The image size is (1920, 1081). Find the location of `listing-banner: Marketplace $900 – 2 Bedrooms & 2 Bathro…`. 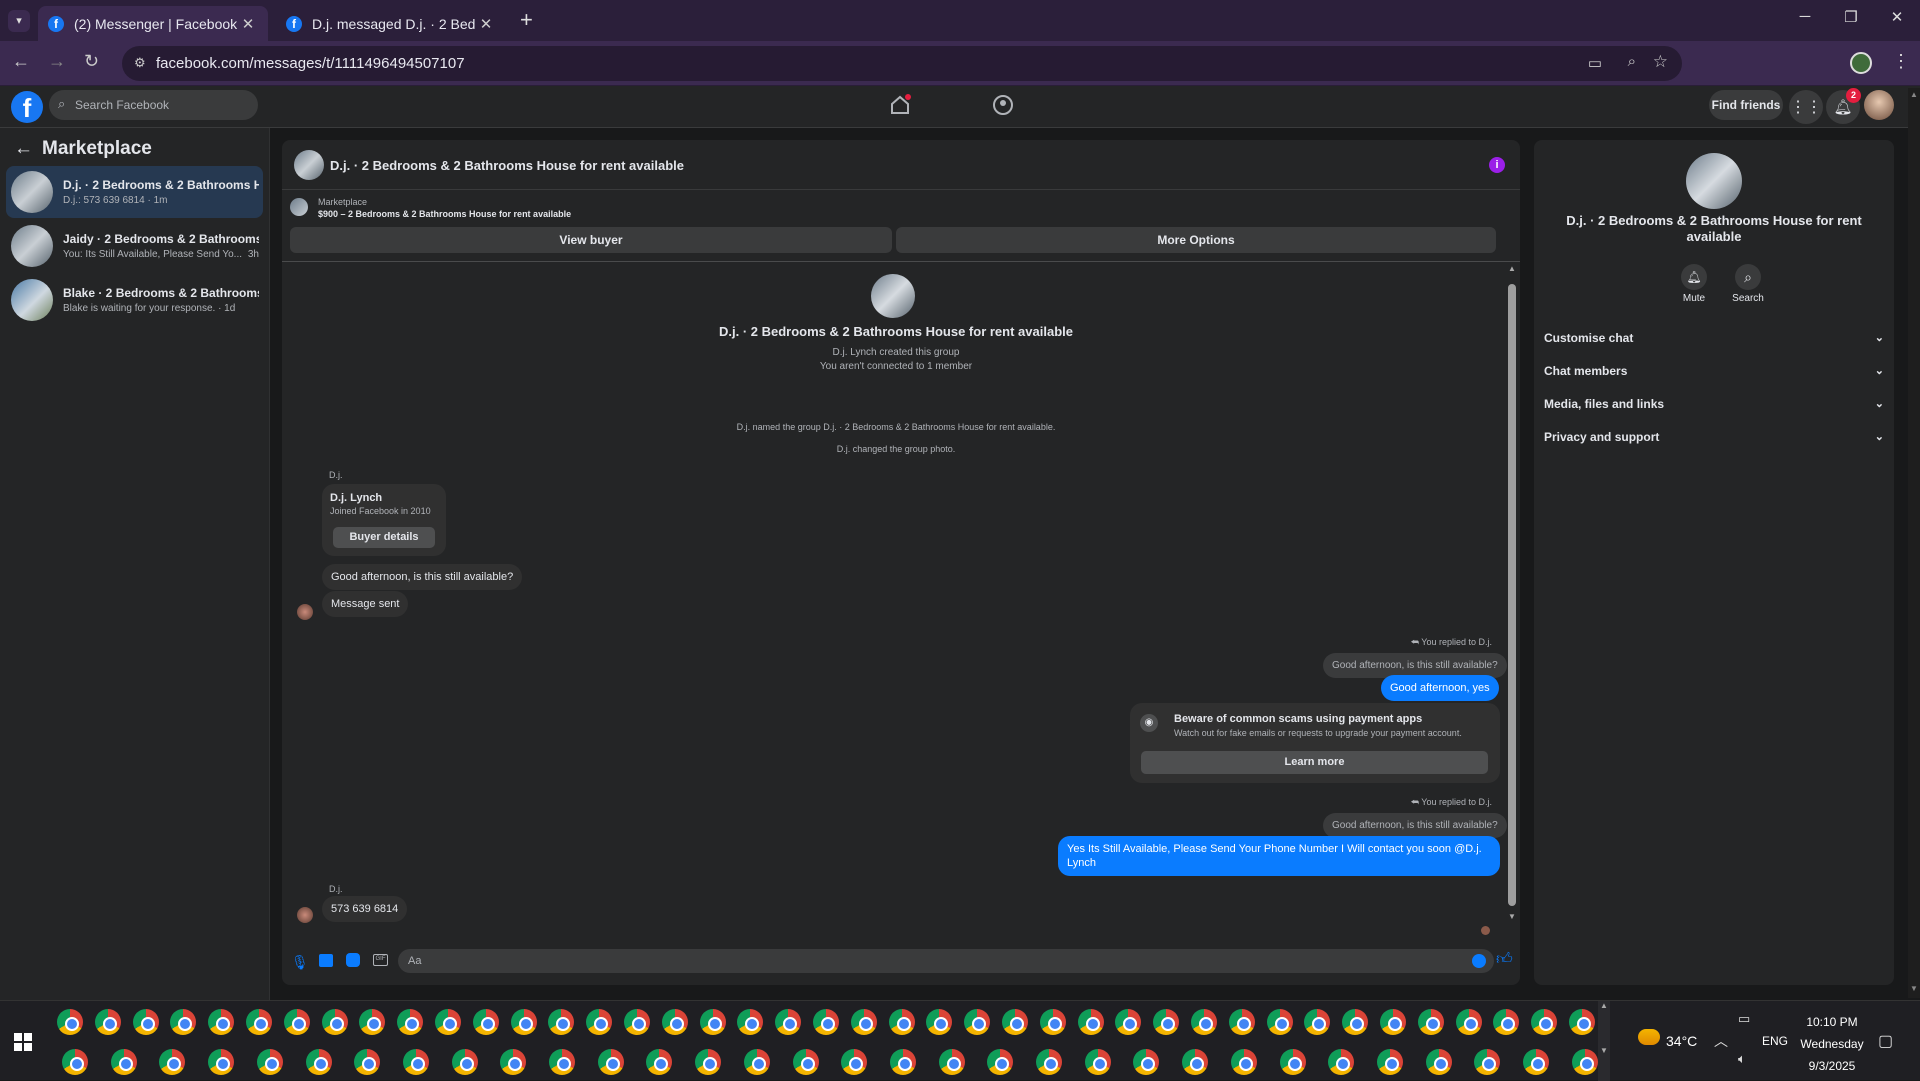

listing-banner: Marketplace $900 – 2 Bedrooms & 2 Bathro… is located at coordinates (901, 207).